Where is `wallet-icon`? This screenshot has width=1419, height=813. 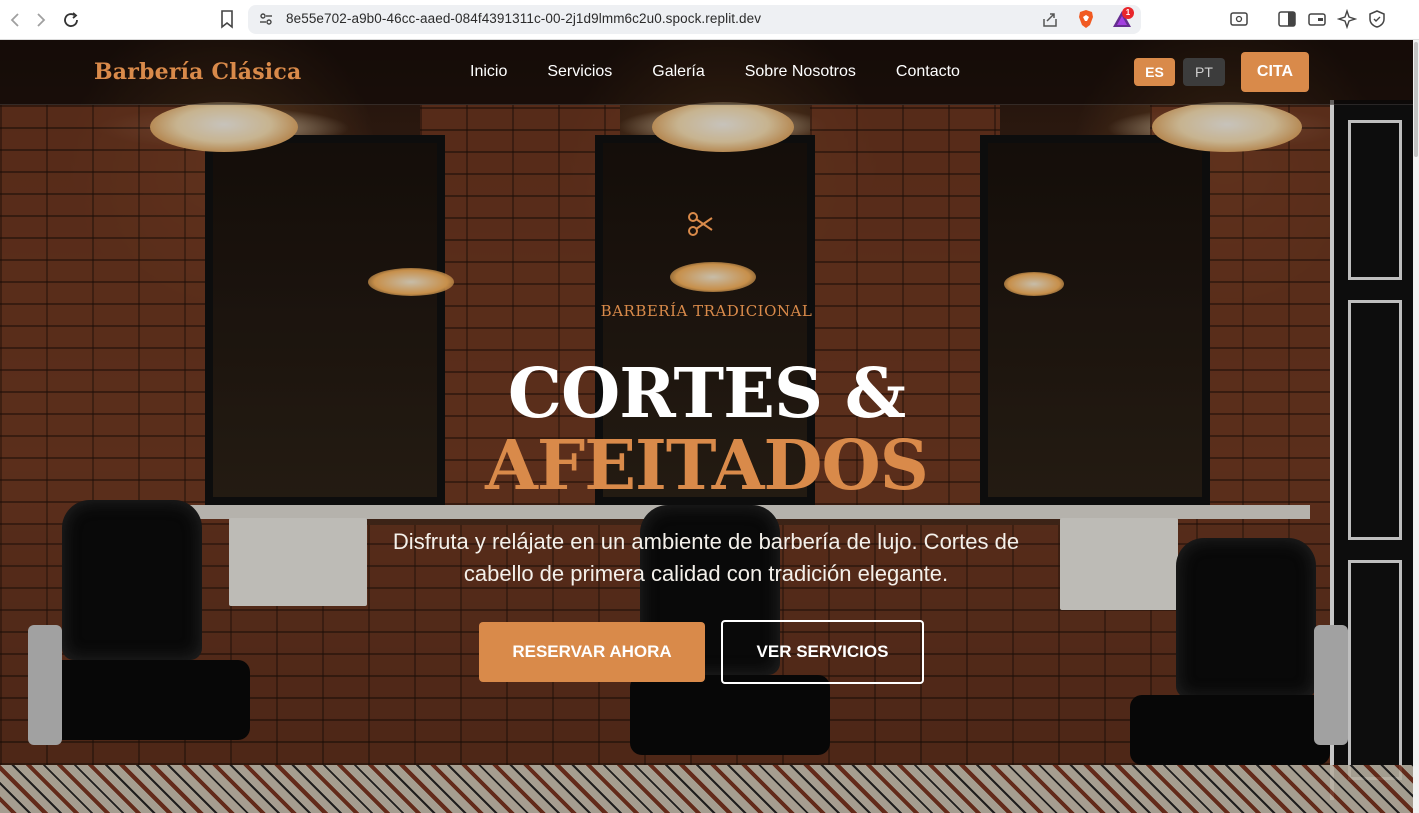
wallet-icon is located at coordinates (1317, 19).